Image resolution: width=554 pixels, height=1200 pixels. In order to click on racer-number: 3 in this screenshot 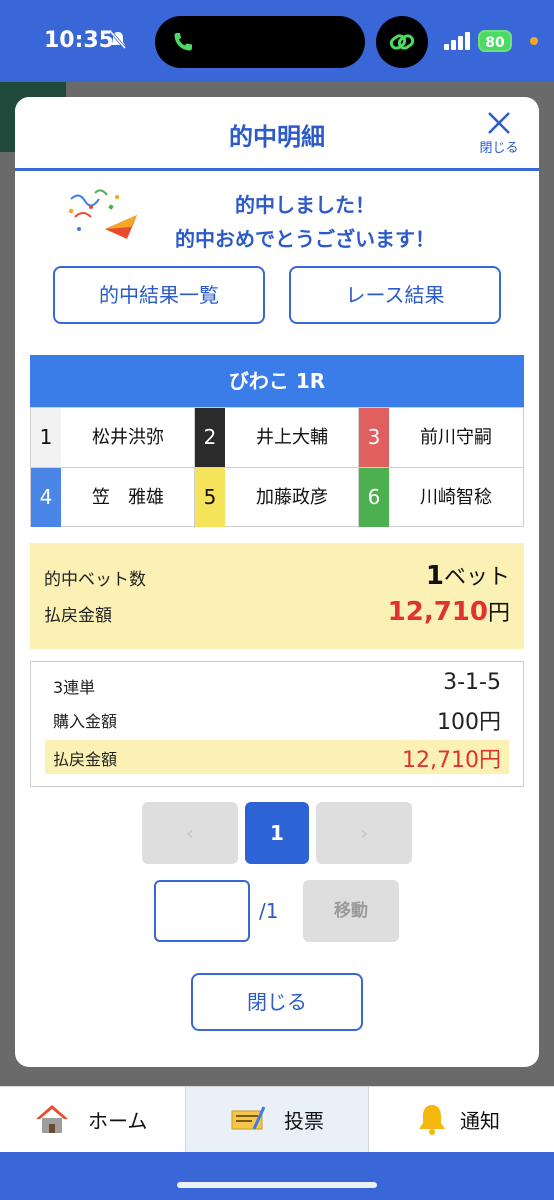, I will do `click(374, 437)`.